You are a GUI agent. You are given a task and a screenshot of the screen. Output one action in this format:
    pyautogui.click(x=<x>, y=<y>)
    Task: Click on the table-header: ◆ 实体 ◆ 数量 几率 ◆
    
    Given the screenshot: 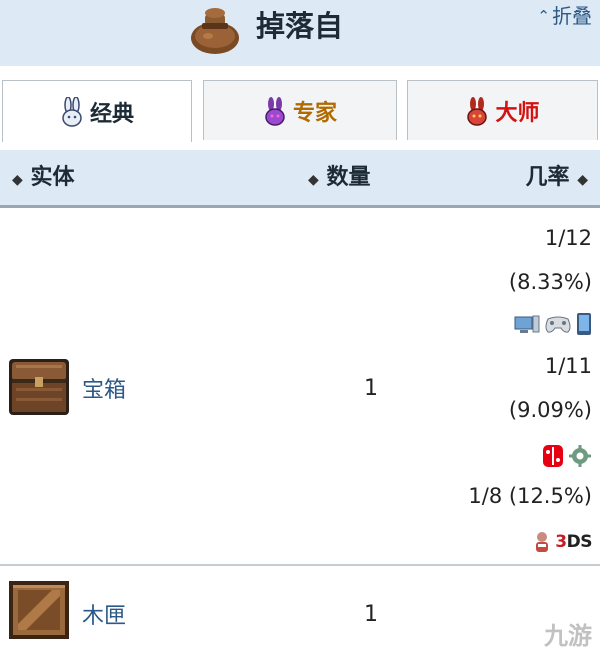 What is the action you would take?
    pyautogui.click(x=300, y=179)
    